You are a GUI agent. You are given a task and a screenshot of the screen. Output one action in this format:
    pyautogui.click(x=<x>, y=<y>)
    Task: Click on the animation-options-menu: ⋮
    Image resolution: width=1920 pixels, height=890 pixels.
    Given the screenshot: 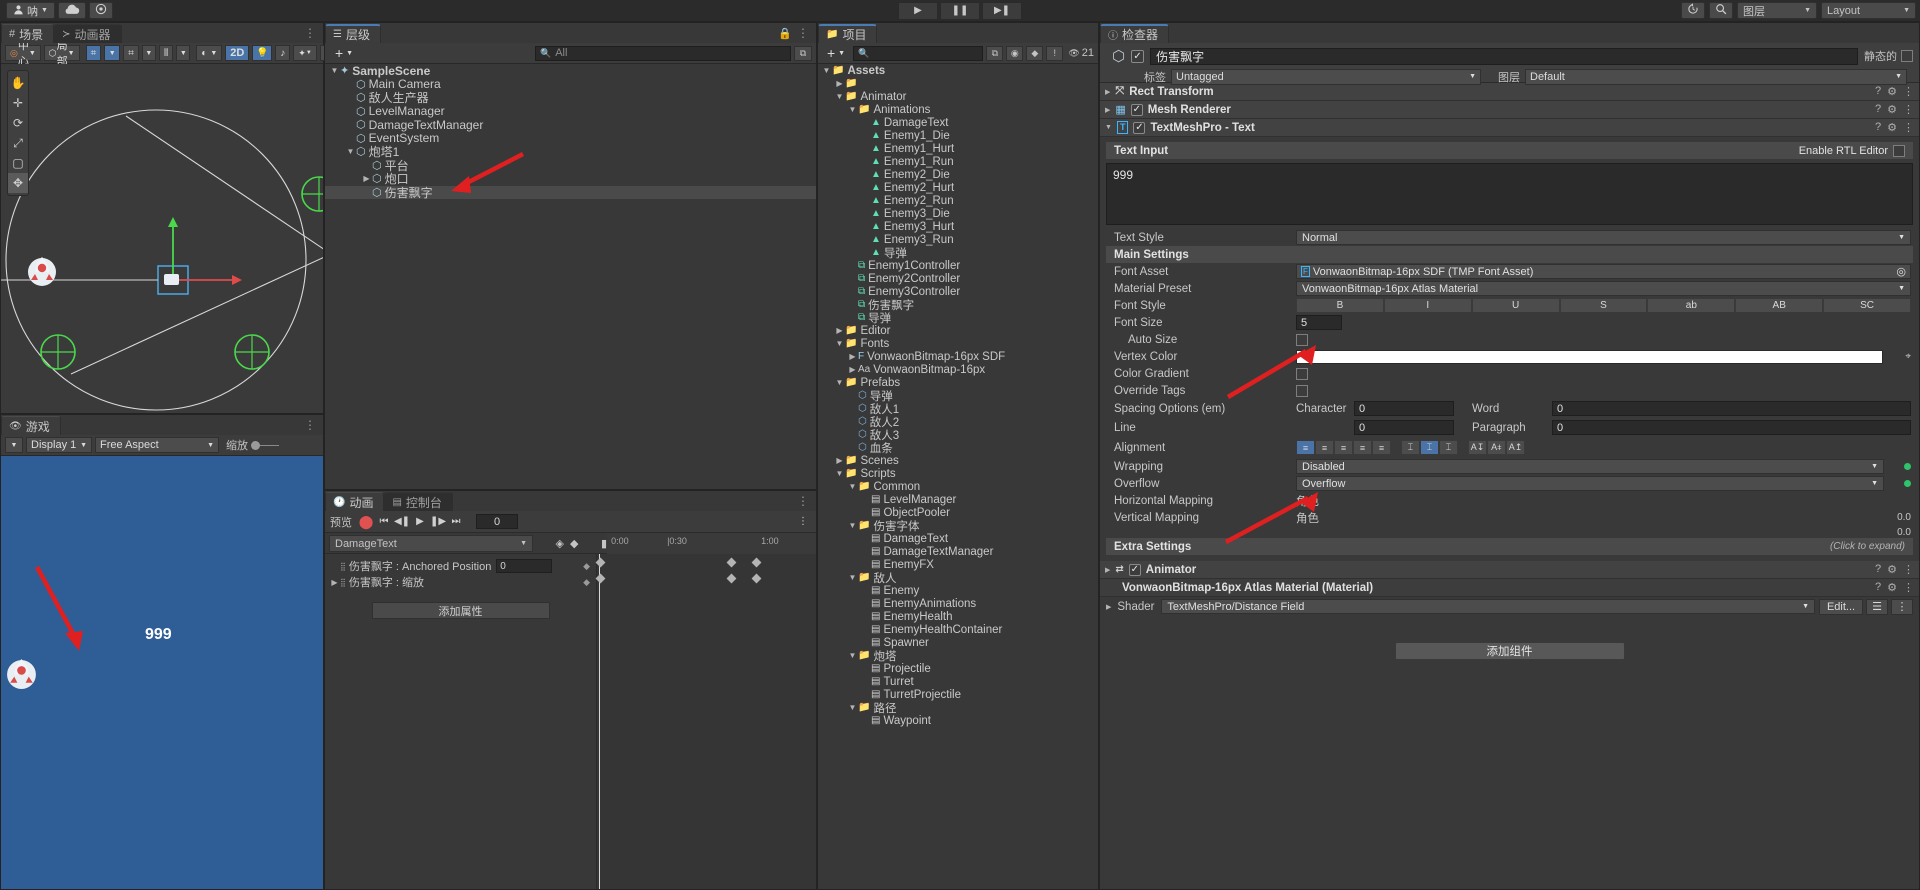 What is the action you would take?
    pyautogui.click(x=803, y=522)
    